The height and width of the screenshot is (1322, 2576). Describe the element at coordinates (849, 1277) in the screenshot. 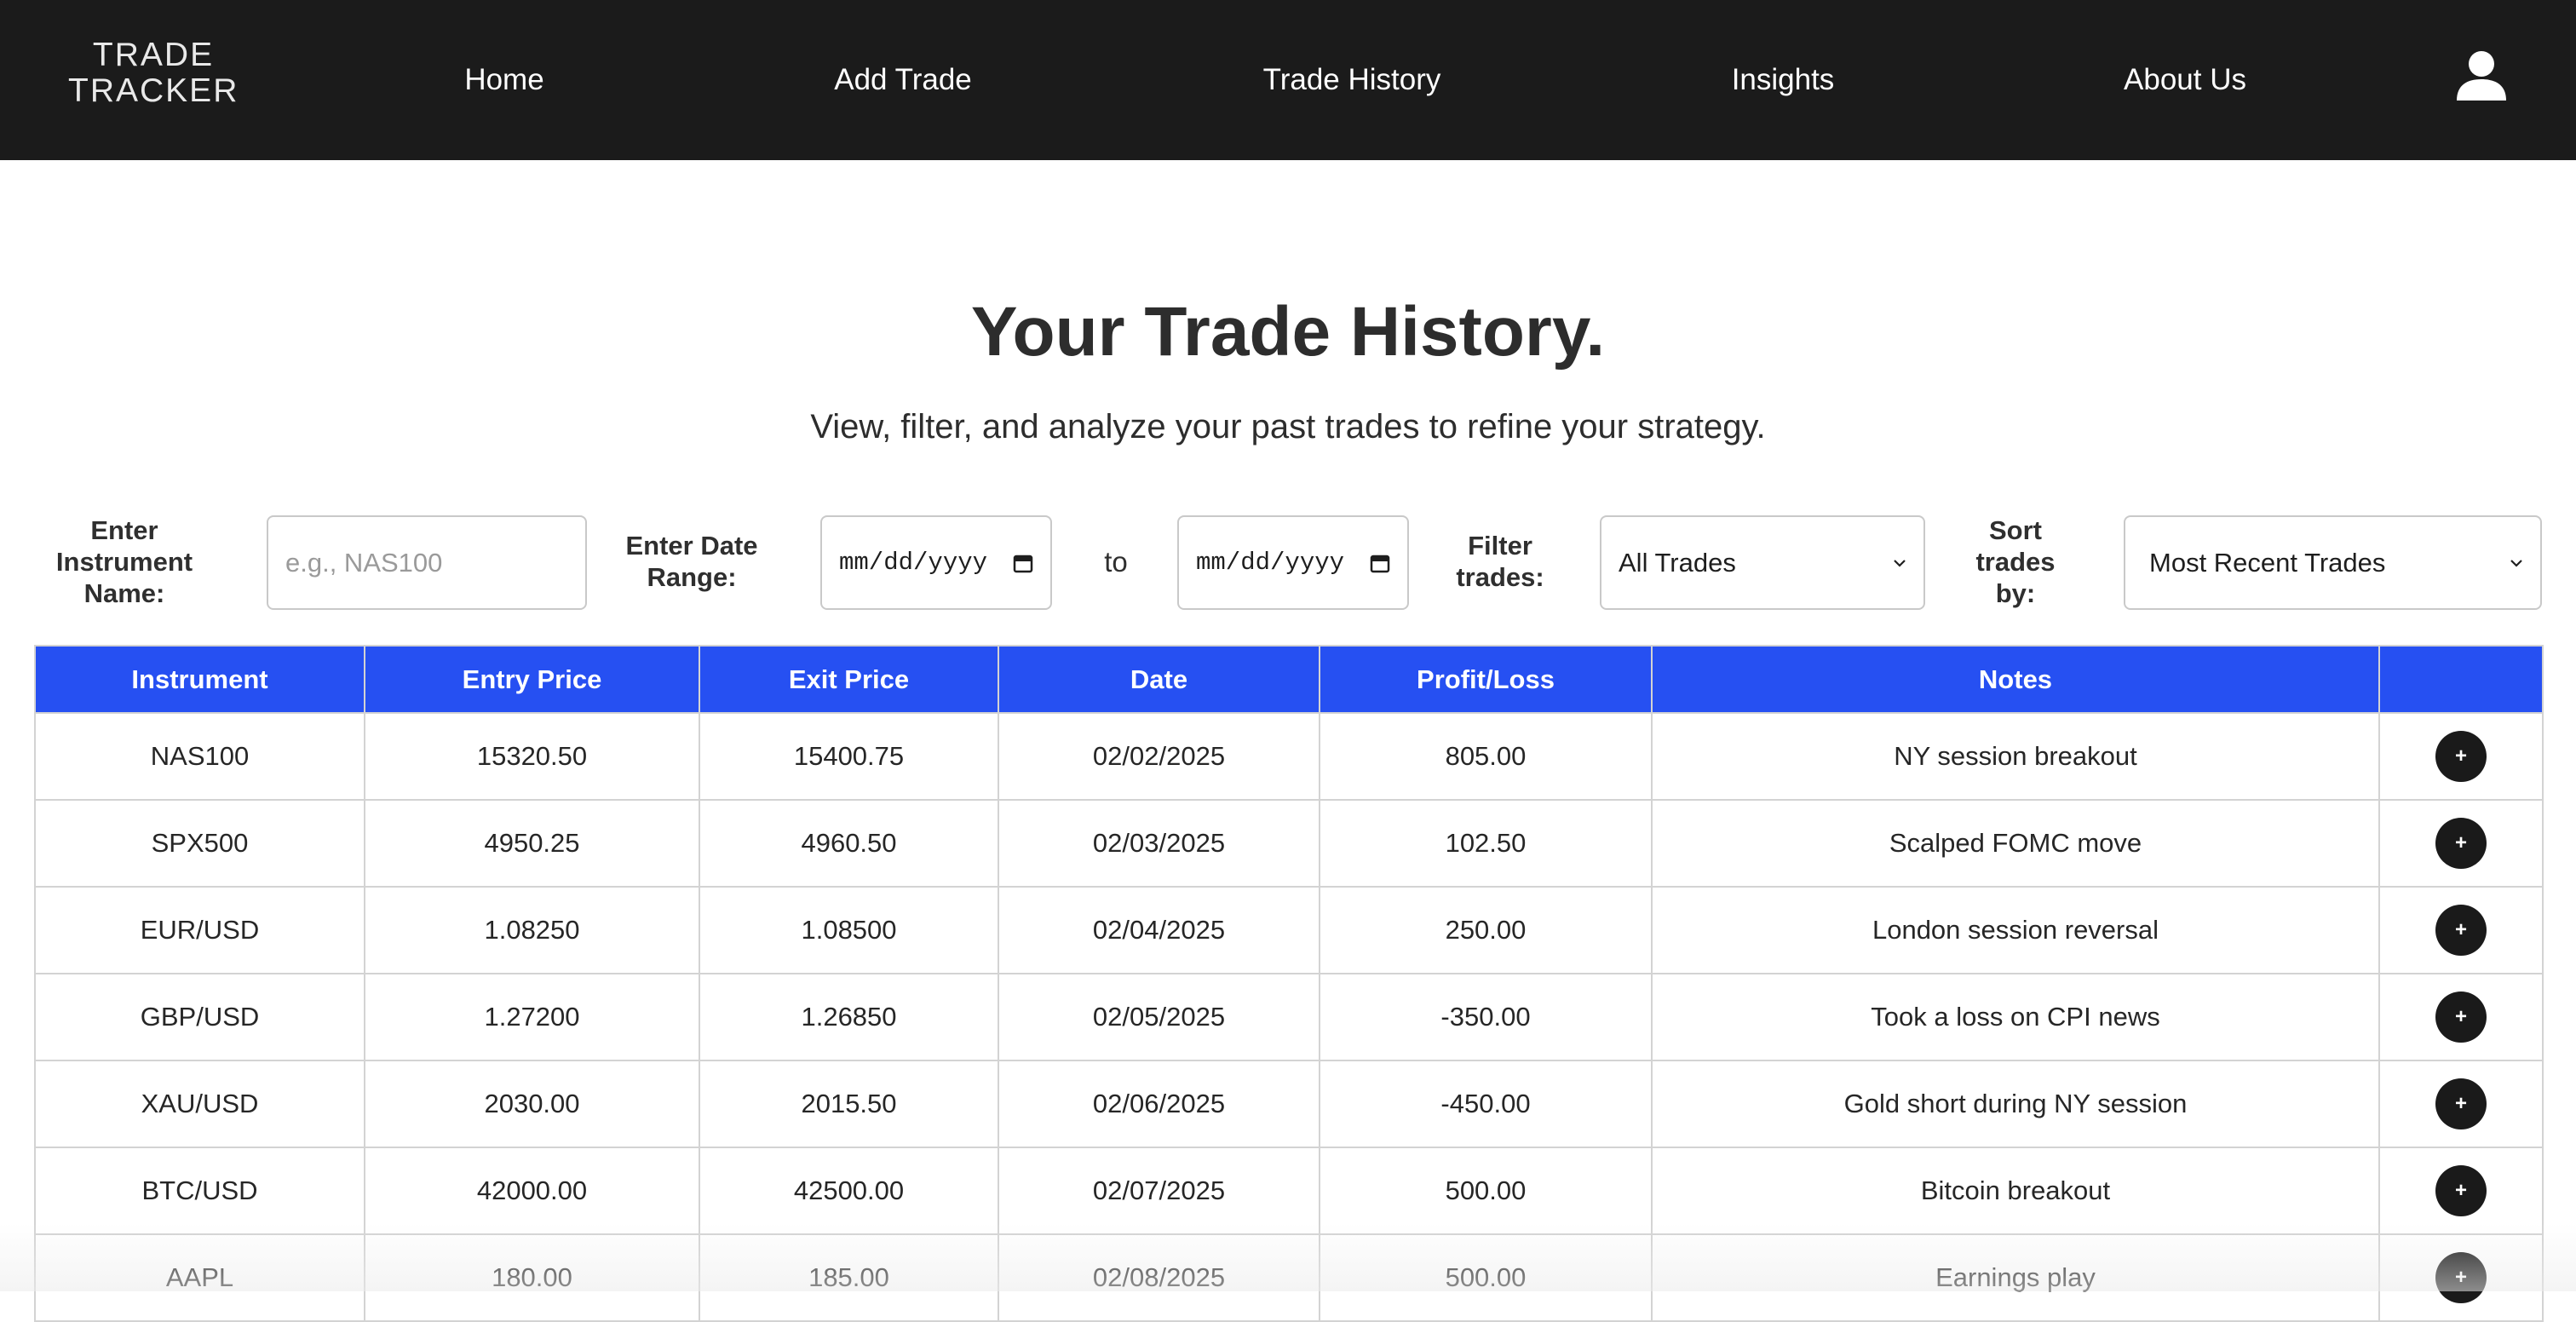

I see `cell-exit-price: 185.00` at that location.